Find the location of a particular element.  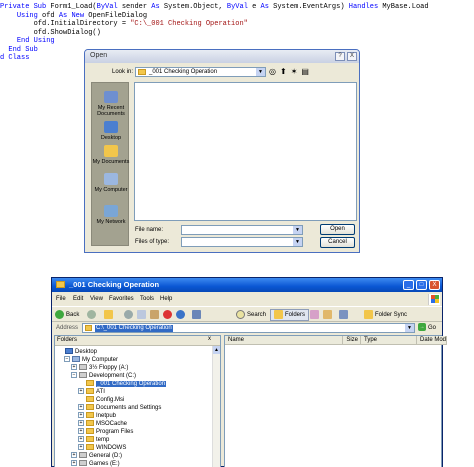

paste-button is located at coordinates (155, 315).